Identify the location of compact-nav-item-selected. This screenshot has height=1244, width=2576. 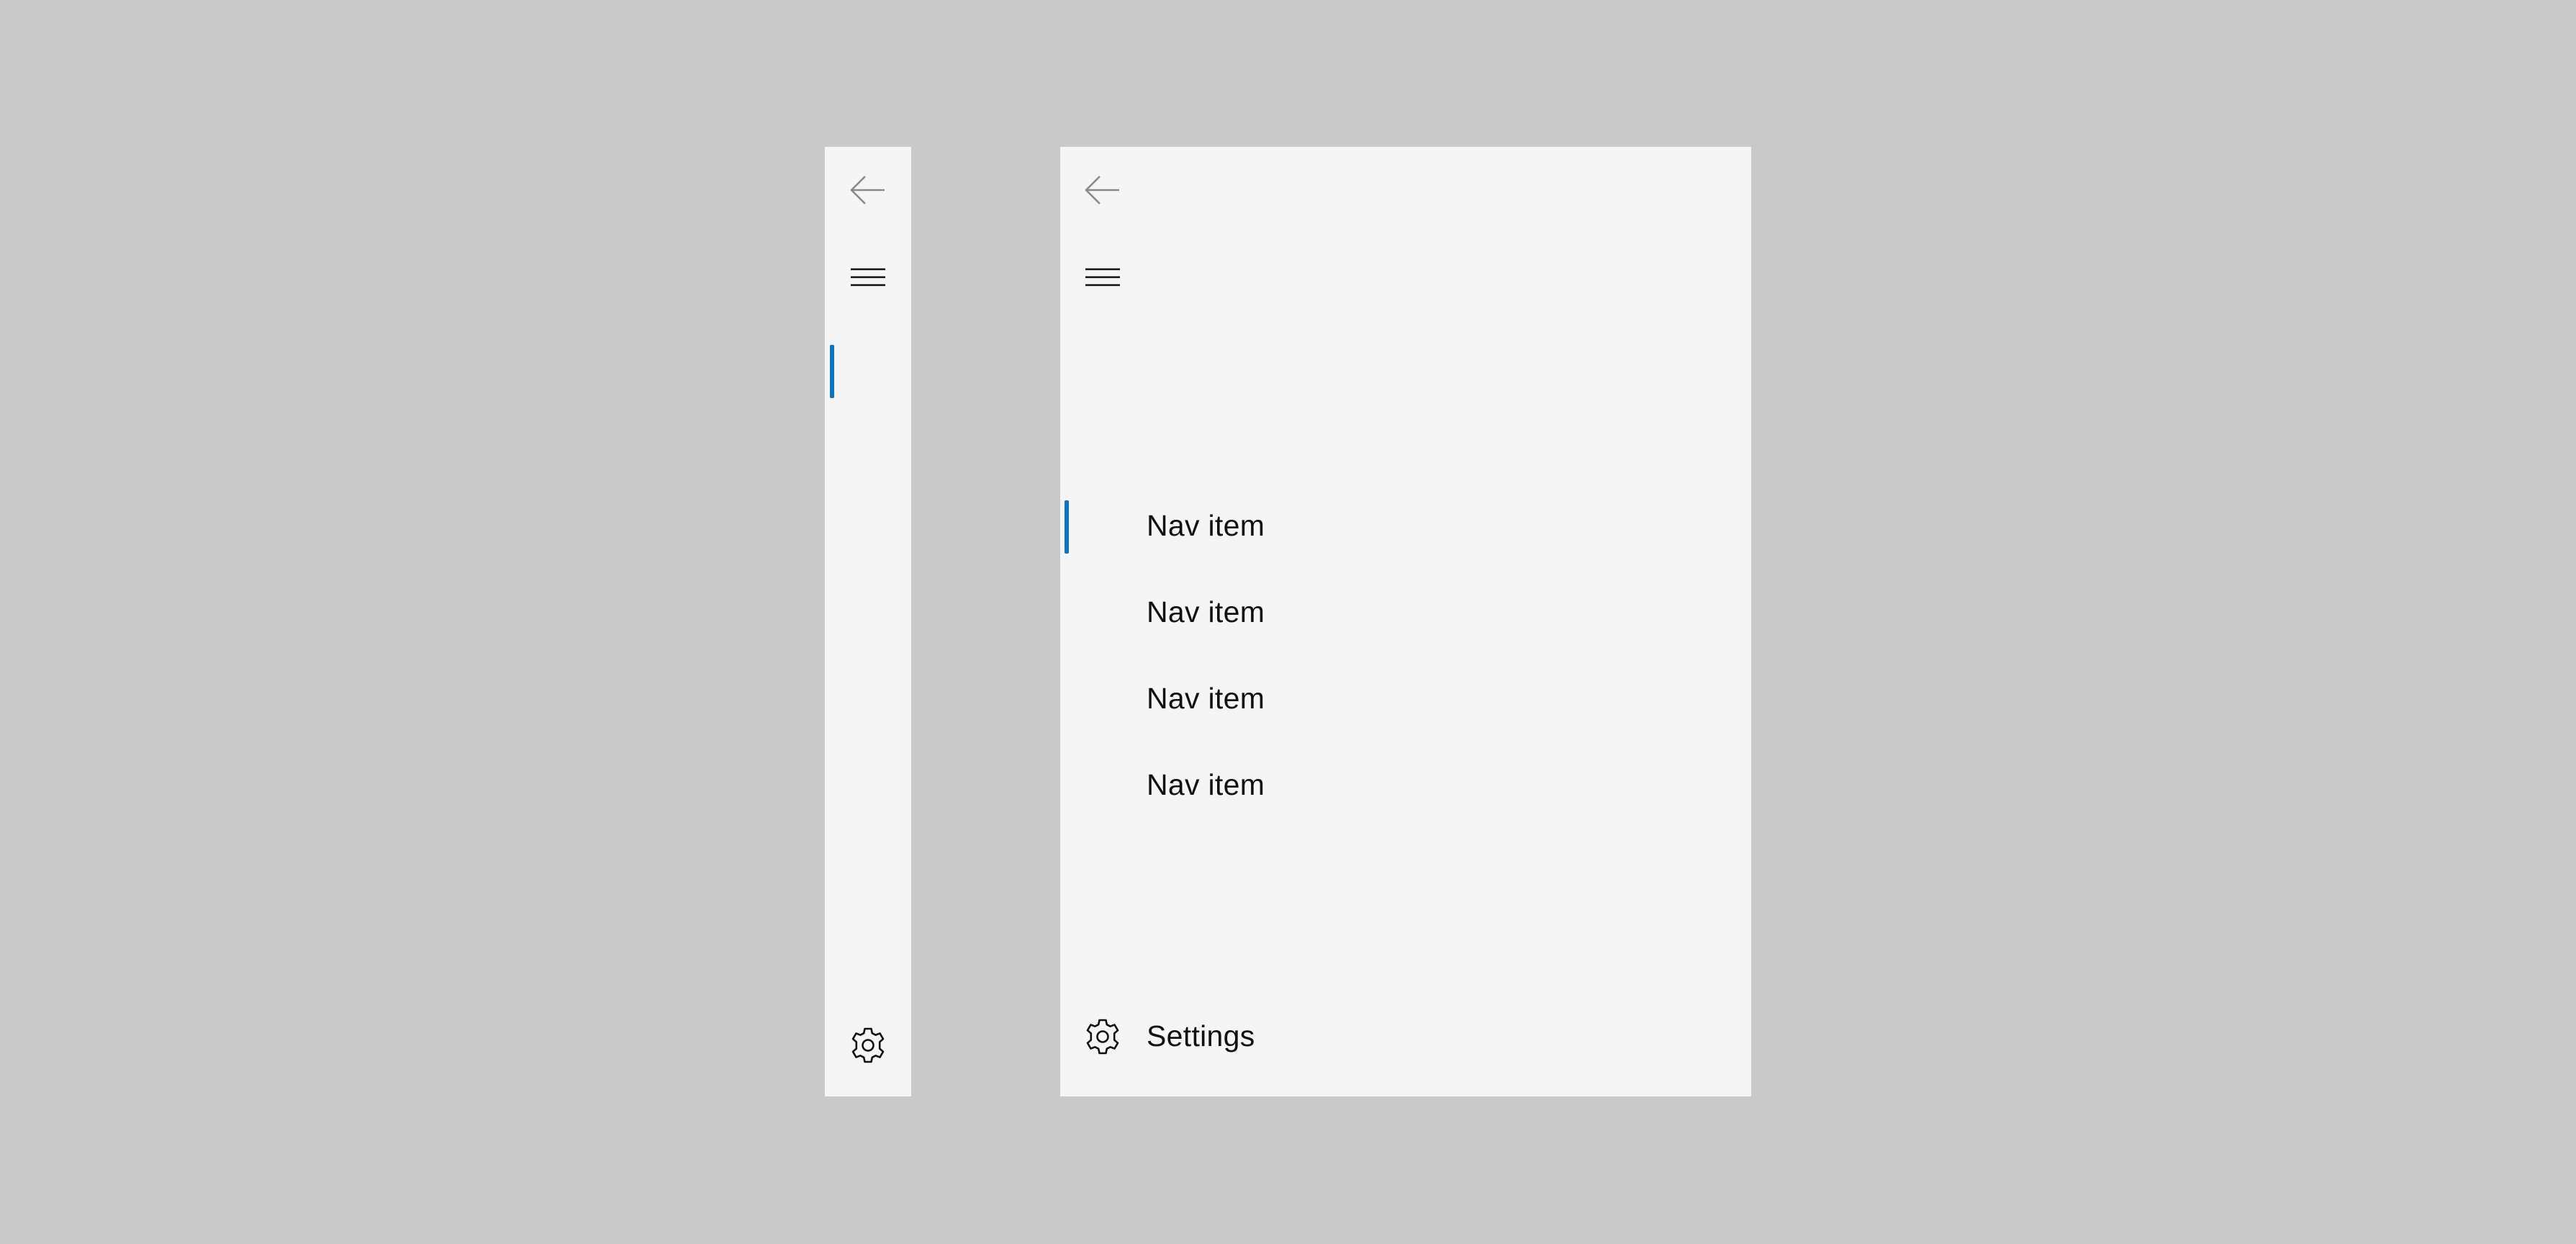
(868, 372).